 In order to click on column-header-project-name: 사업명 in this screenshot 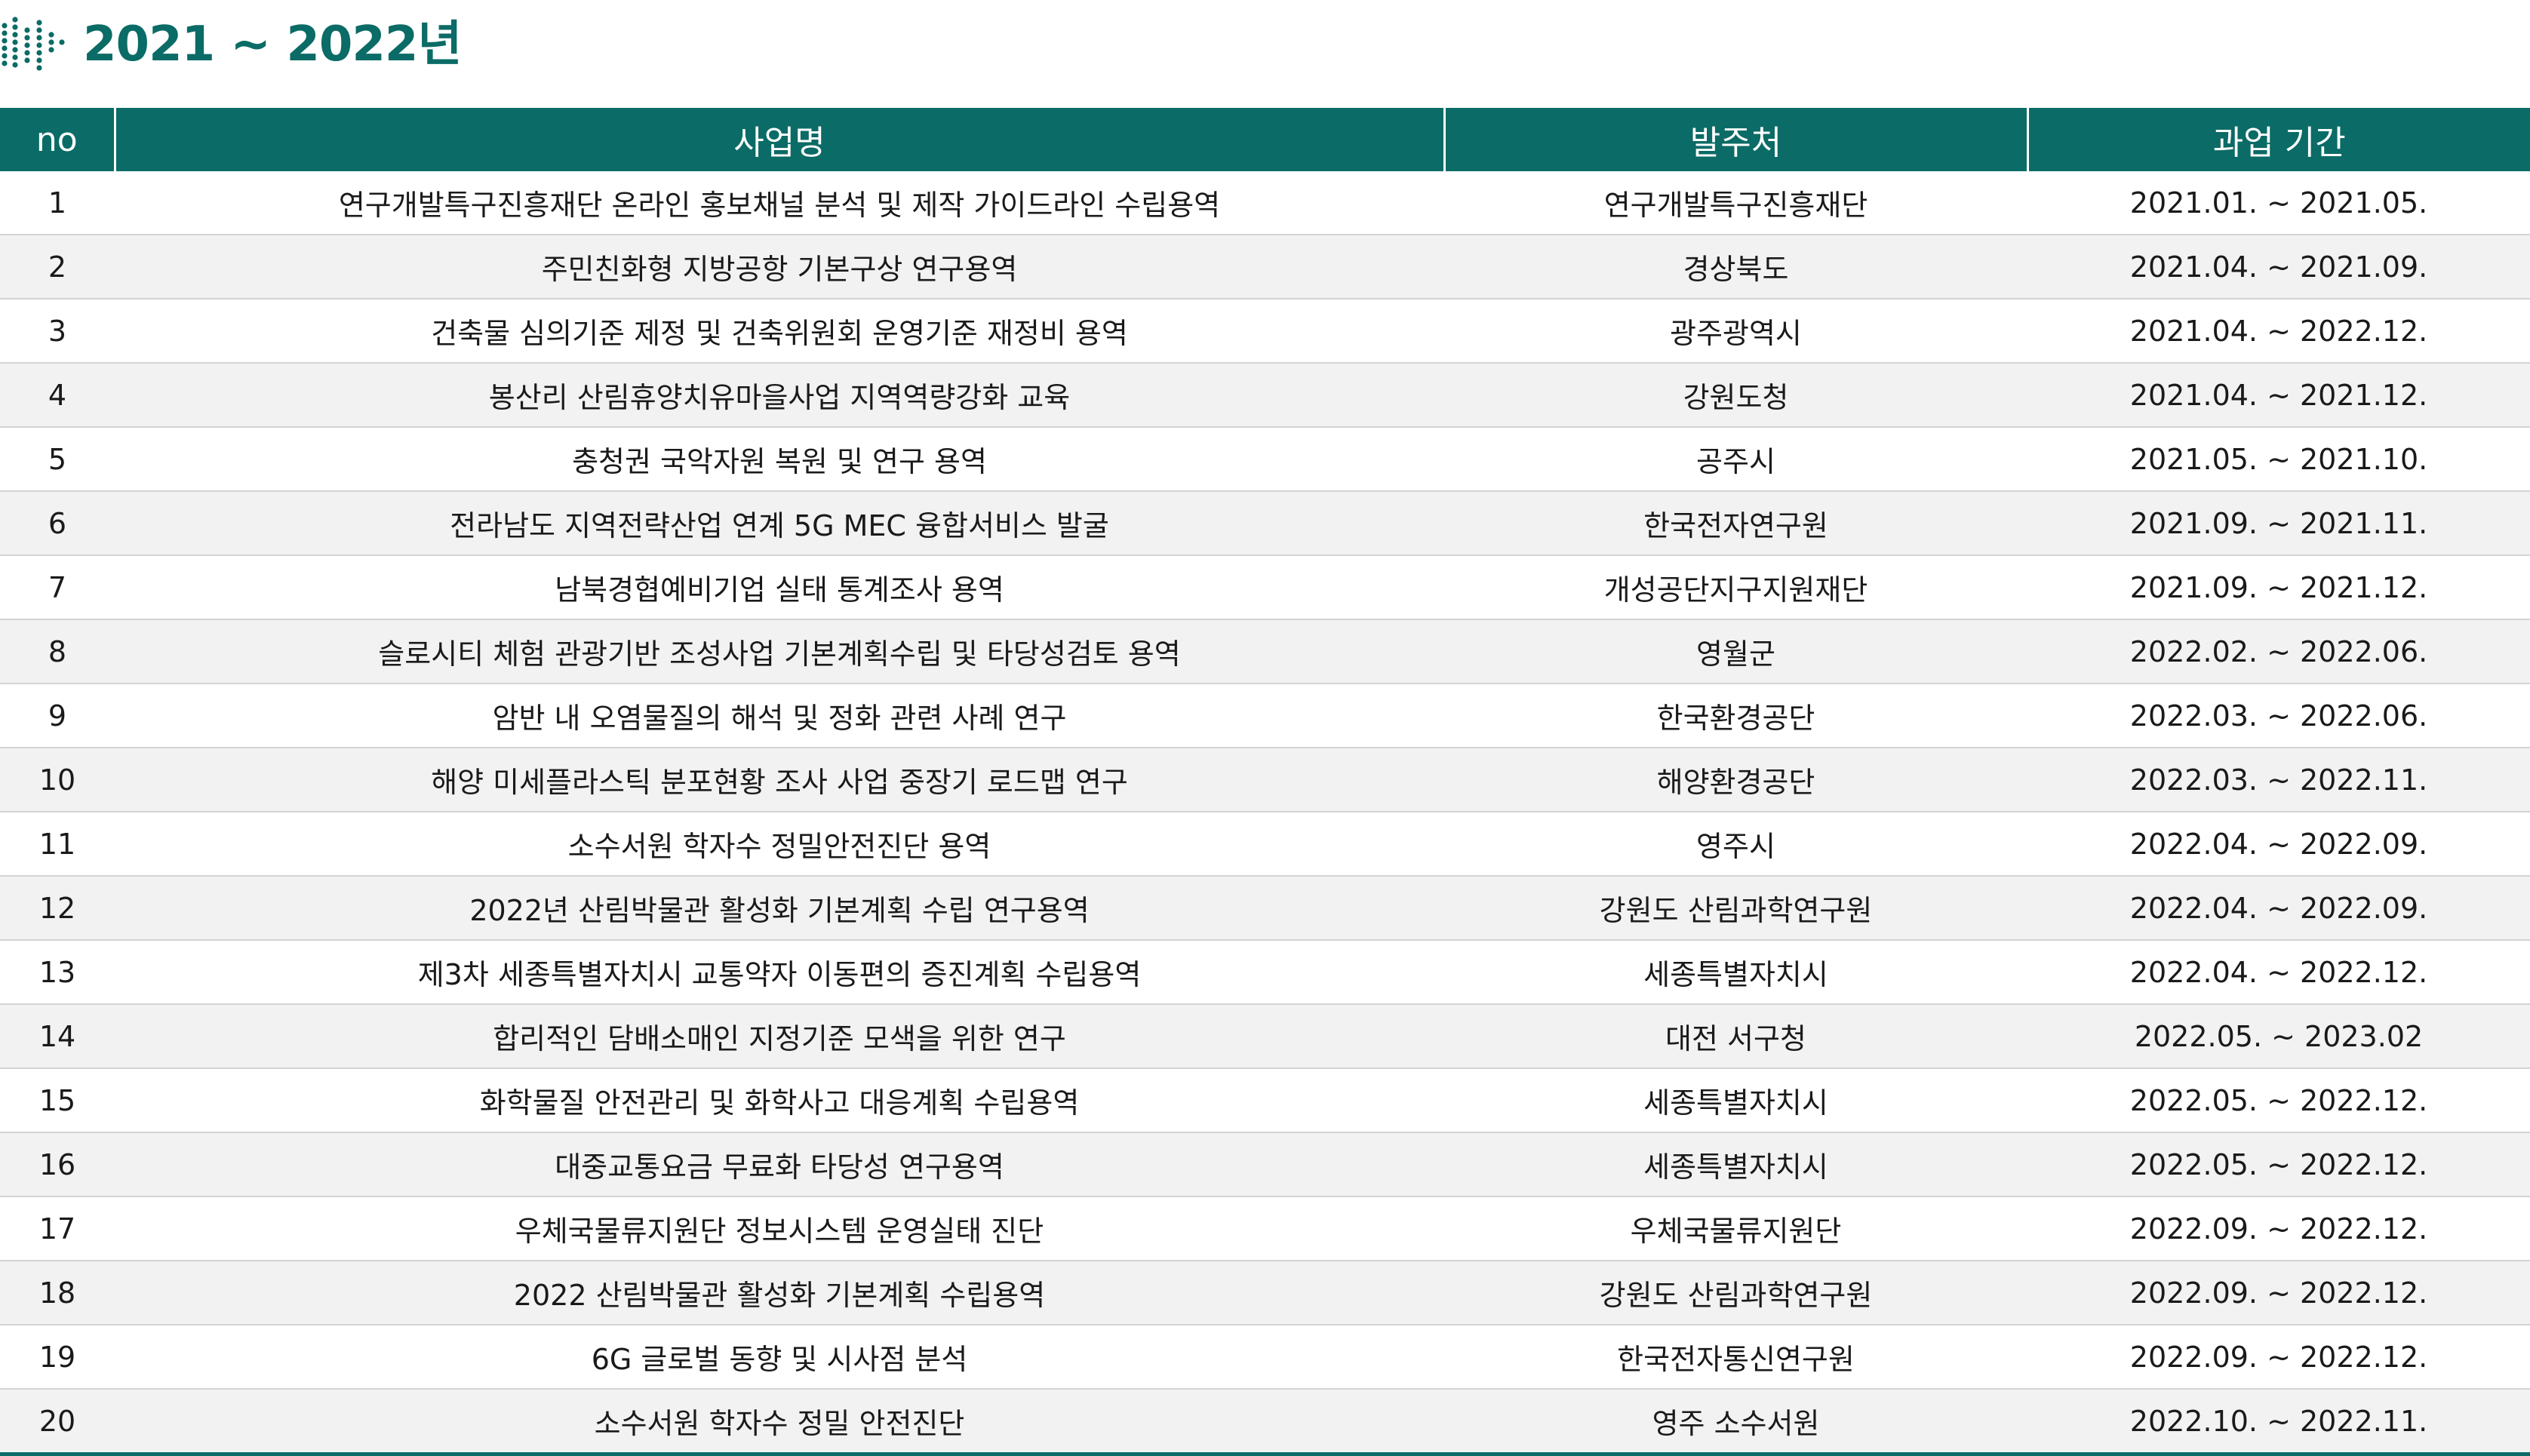, I will do `click(780, 139)`.